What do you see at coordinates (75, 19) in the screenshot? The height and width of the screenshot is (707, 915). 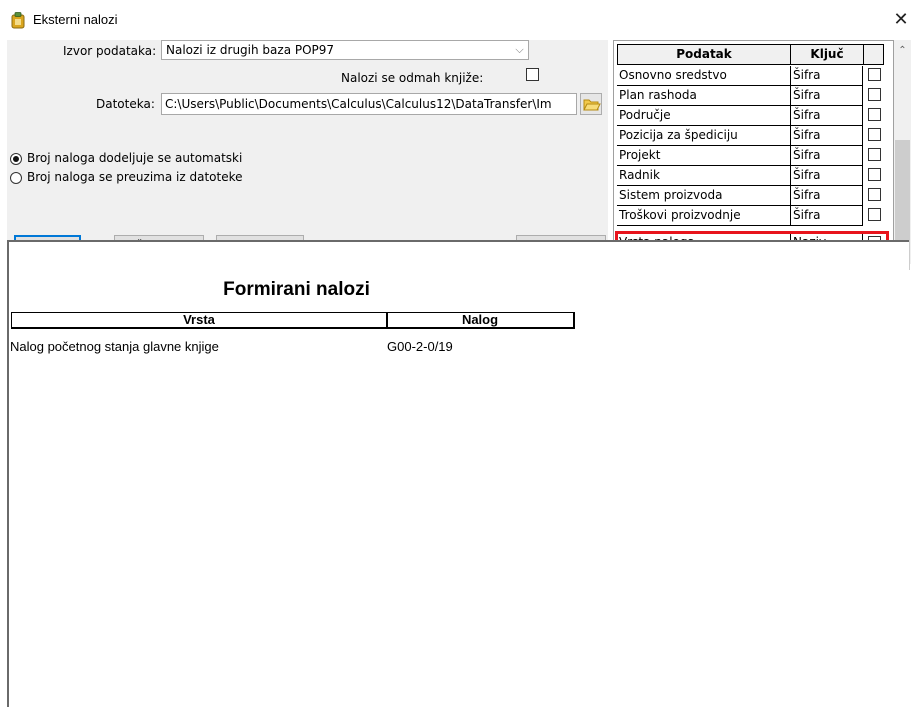 I see `window-title: Eksterni nalozi` at bounding box center [75, 19].